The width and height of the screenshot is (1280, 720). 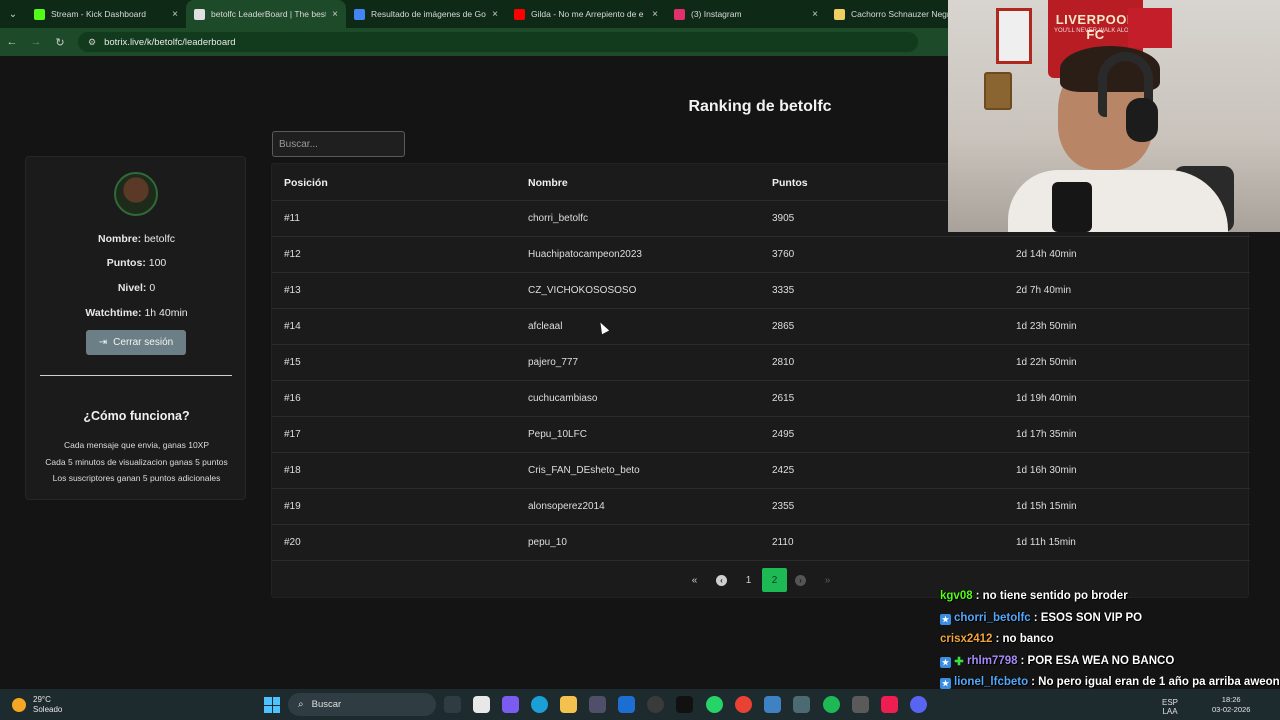 I want to click on tab-title: (3) Instagram, so click(x=716, y=14).